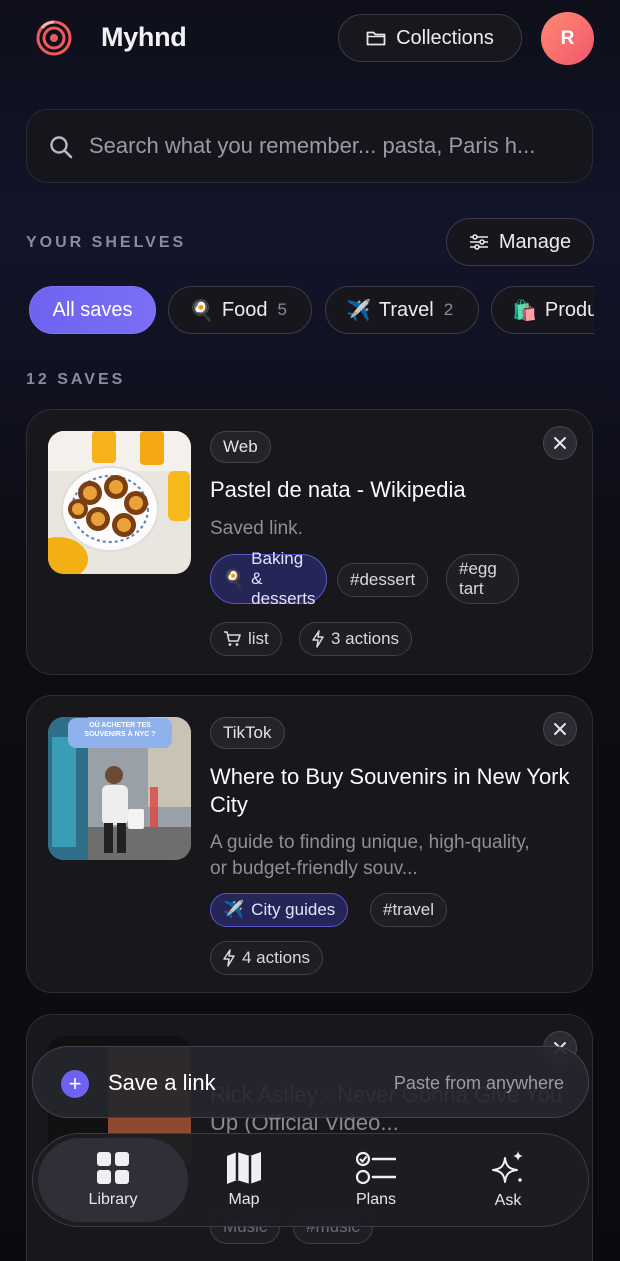 The image size is (620, 1261). I want to click on shelf-emoji: ✈️, so click(234, 909).